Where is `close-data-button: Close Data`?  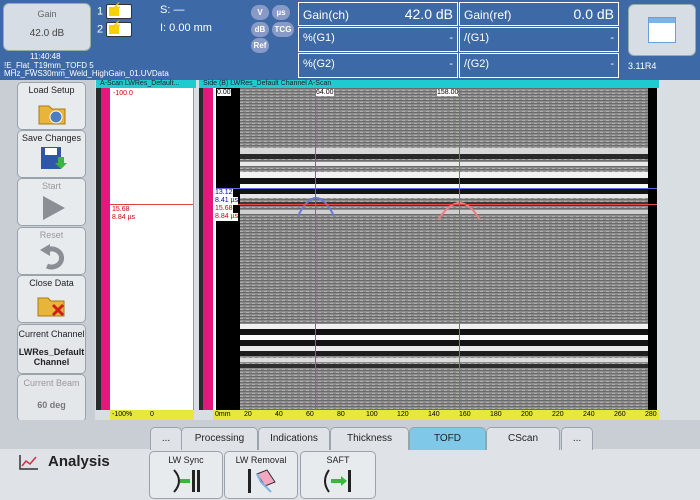 close-data-button: Close Data is located at coordinates (51, 299).